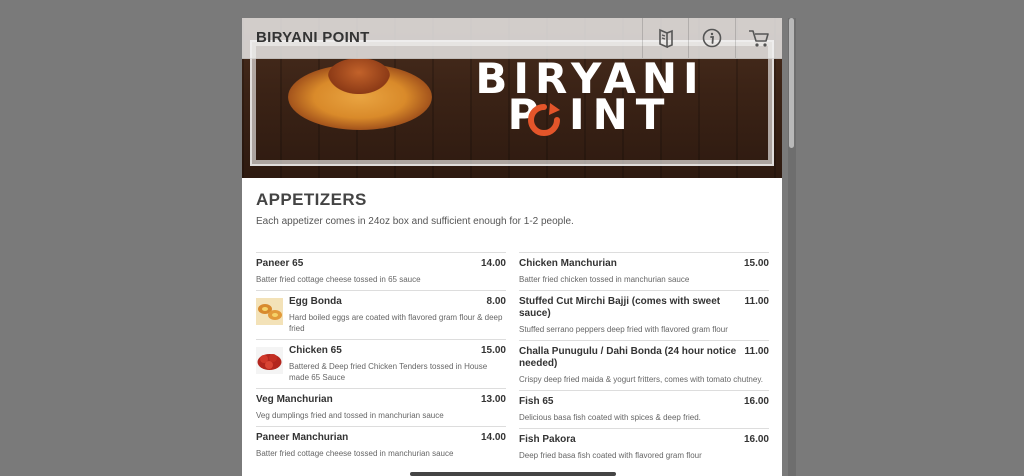 This screenshot has height=476, width=1024. I want to click on logo-refresh-o-icon, so click(544, 119).